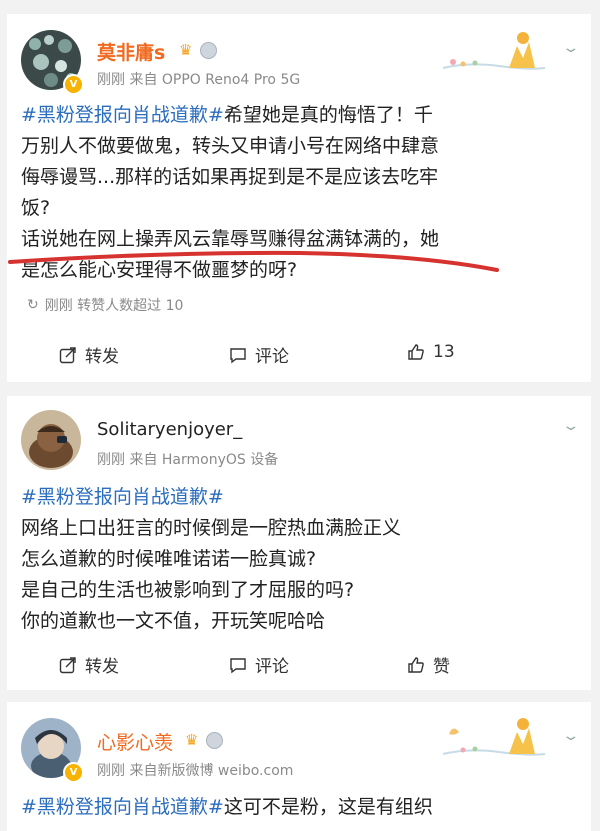 Image resolution: width=600 pixels, height=831 pixels. Describe the element at coordinates (299, 667) in the screenshot. I see `post-actions: 转发 评论 赞` at that location.